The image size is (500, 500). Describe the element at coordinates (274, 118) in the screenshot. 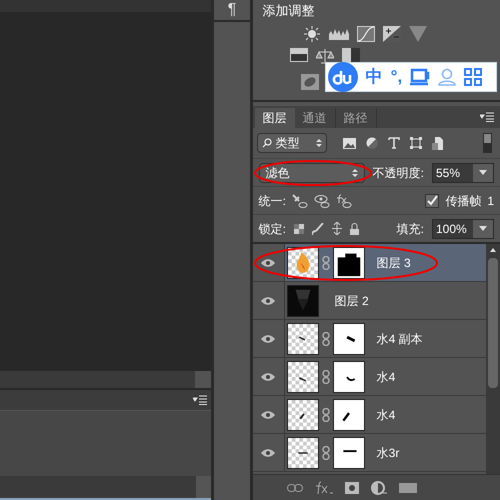

I see `panel-tab: 图层` at that location.